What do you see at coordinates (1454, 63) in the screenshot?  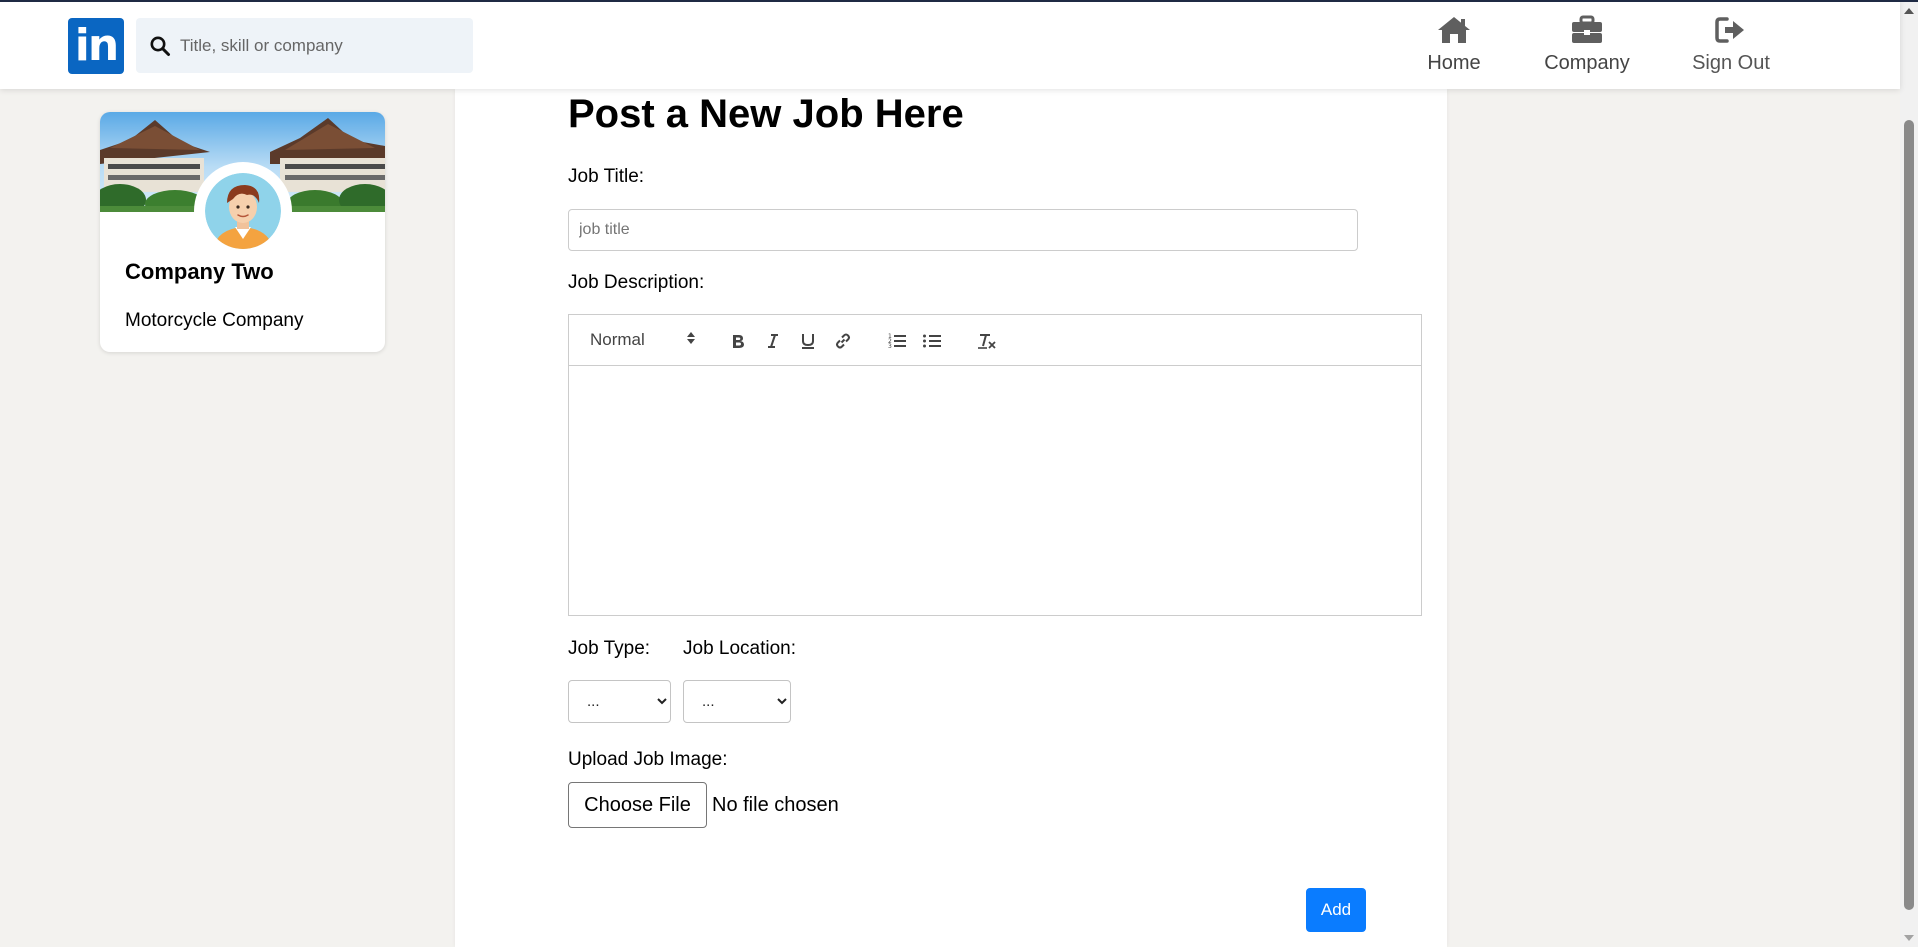 I see `nav-home-label: Home` at bounding box center [1454, 63].